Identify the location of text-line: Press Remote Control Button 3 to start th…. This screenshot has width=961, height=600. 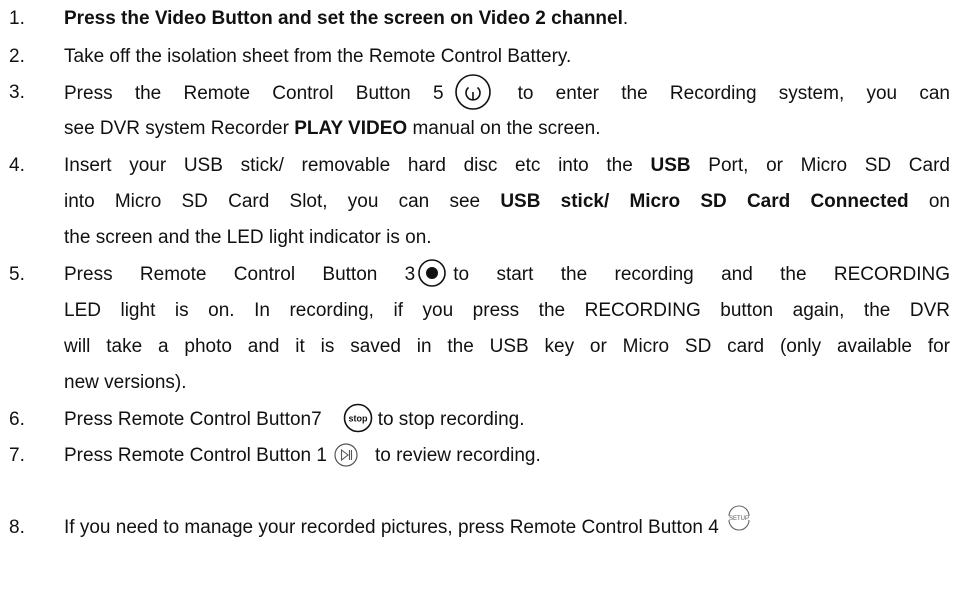
(507, 275).